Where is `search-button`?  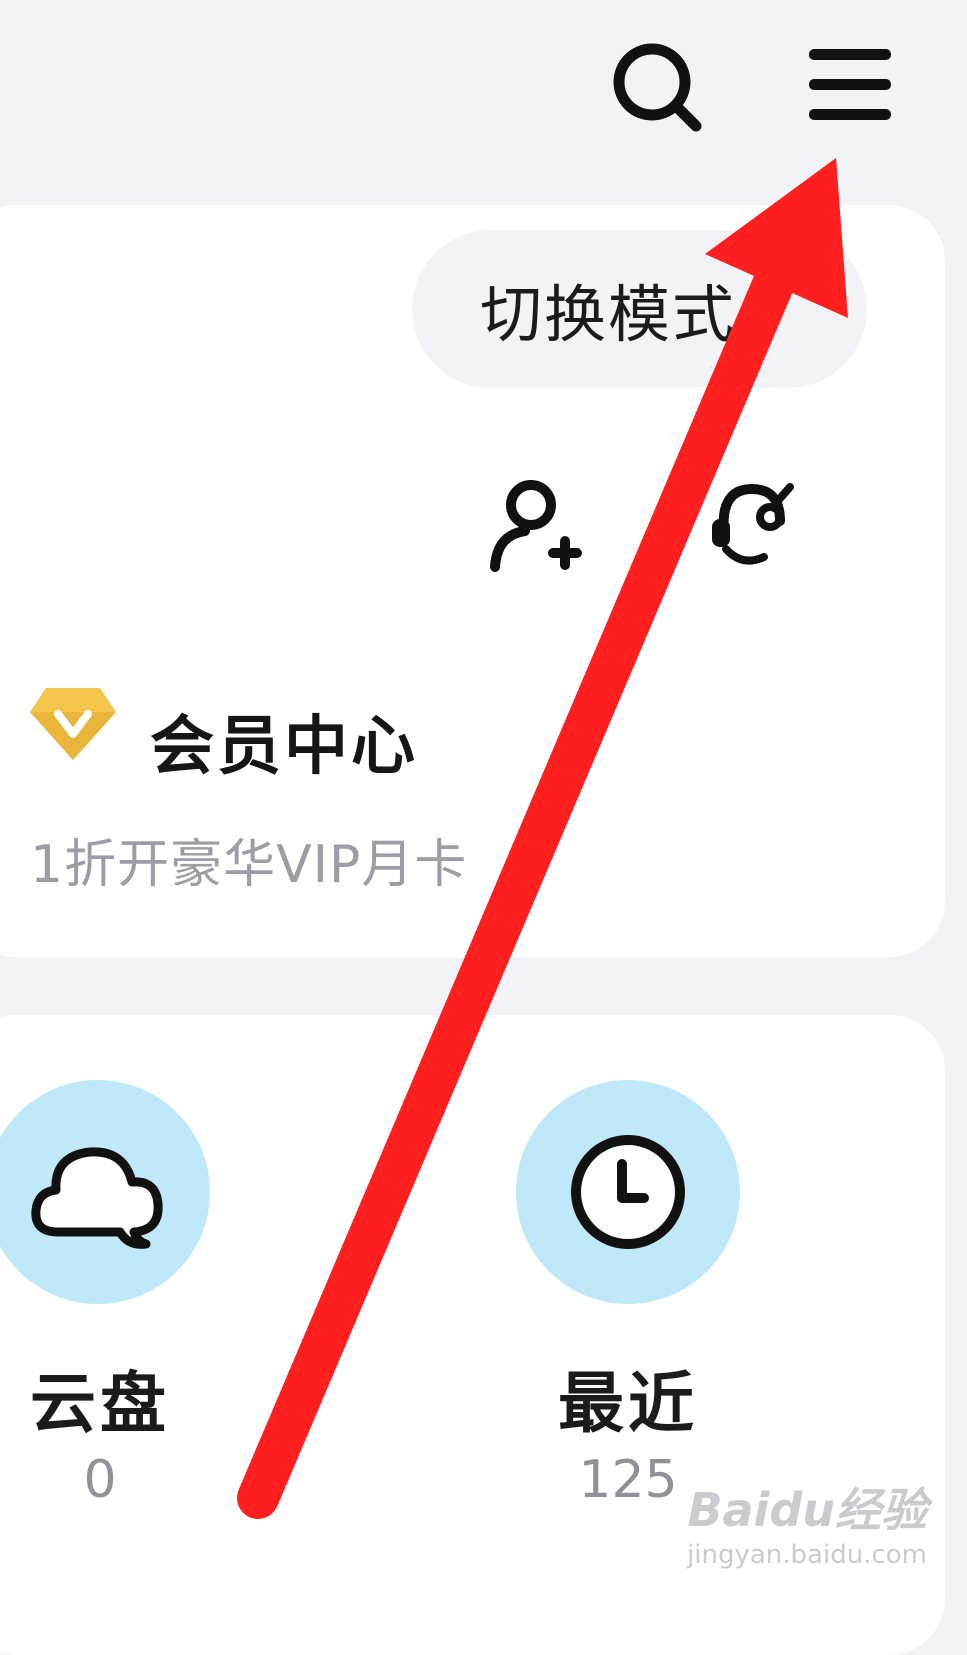
search-button is located at coordinates (657, 87).